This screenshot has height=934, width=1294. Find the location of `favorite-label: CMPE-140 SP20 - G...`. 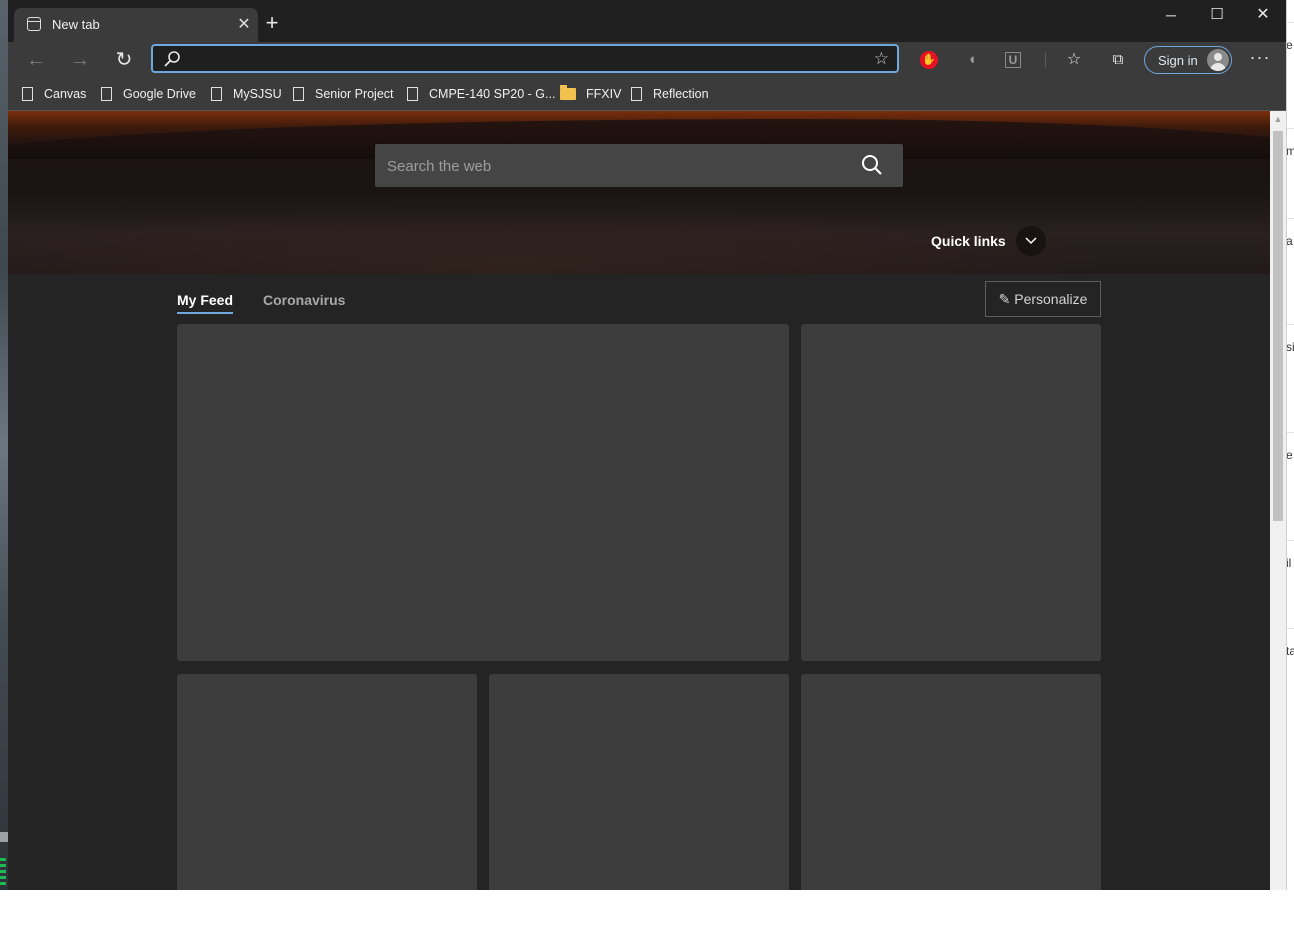

favorite-label: CMPE-140 SP20 - G... is located at coordinates (492, 94).